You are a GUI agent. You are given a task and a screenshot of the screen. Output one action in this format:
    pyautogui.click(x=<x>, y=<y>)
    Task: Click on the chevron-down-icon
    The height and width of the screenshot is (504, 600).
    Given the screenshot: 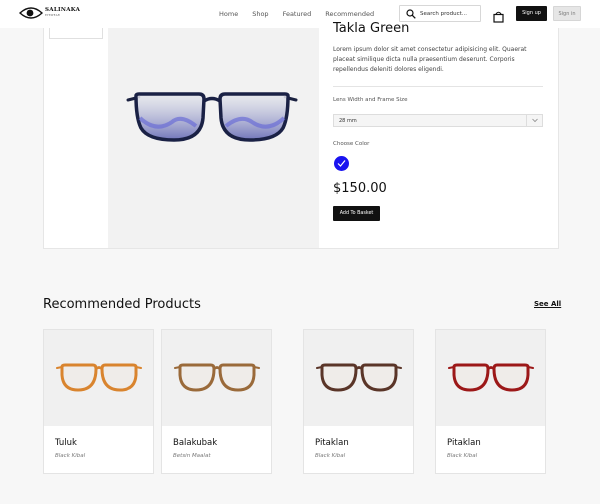 What is the action you would take?
    pyautogui.click(x=535, y=120)
    